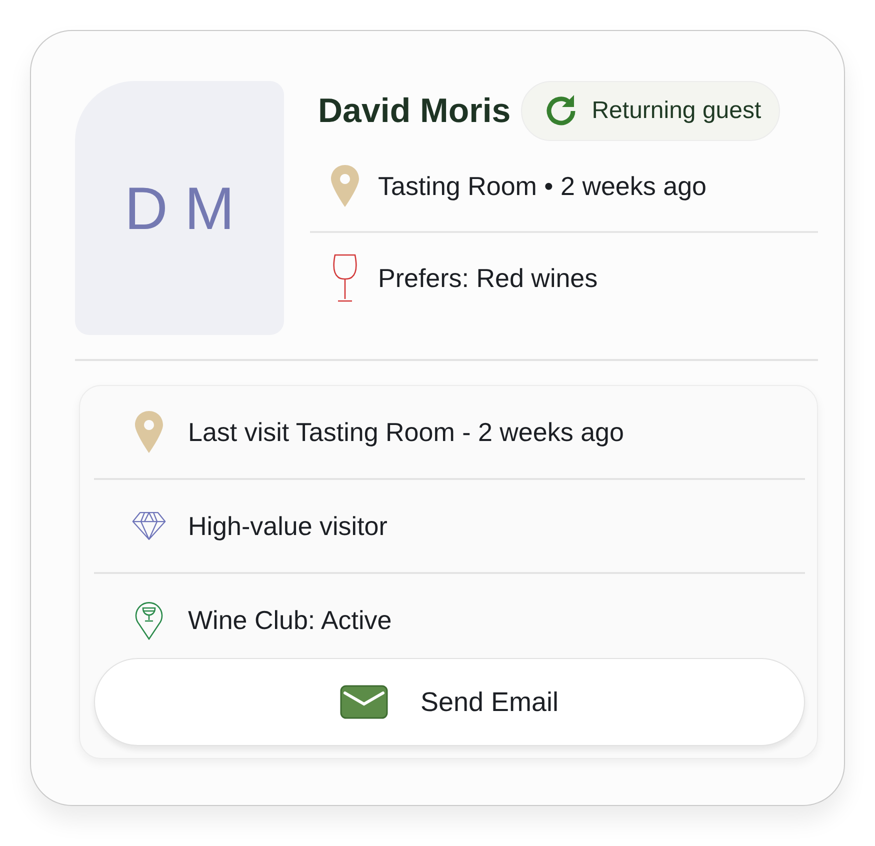 The image size is (875, 846). I want to click on summary-text: Prefers: Red wines, so click(488, 278).